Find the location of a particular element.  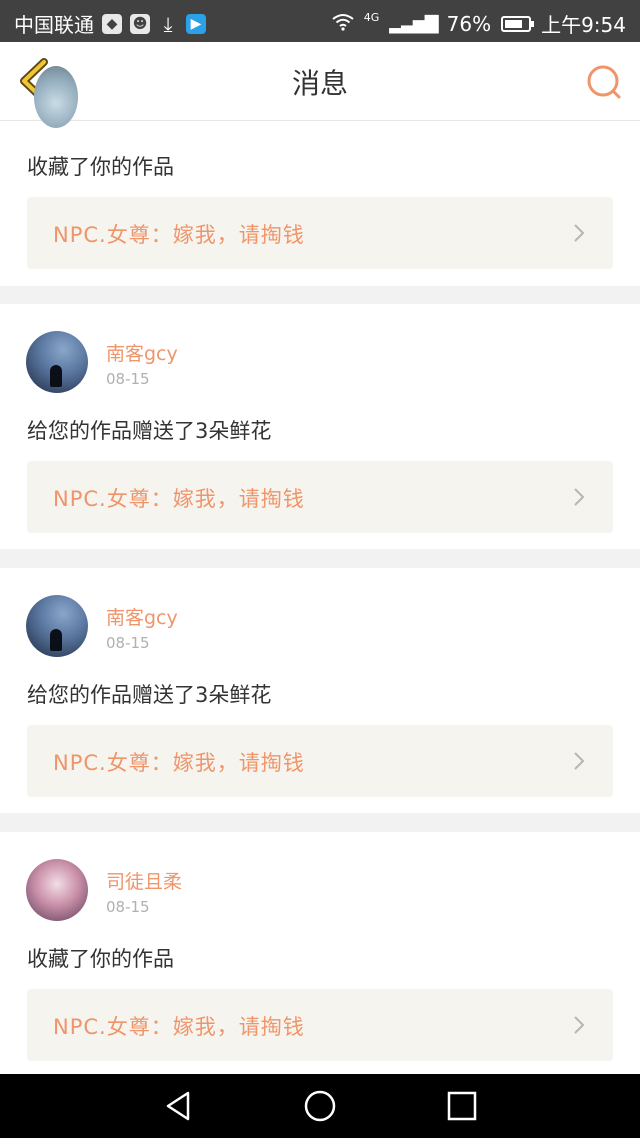

user-name: 司徒且柔 is located at coordinates (144, 880).